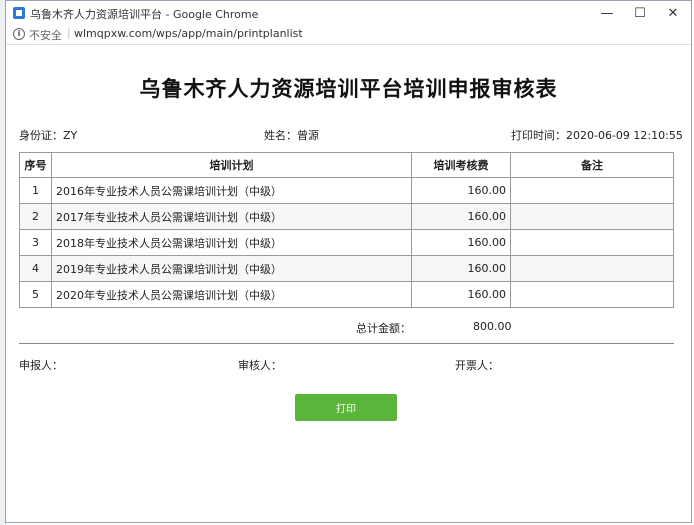 This screenshot has width=694, height=525. Describe the element at coordinates (461, 165) in the screenshot. I see `header-fee: 培训考核费` at that location.